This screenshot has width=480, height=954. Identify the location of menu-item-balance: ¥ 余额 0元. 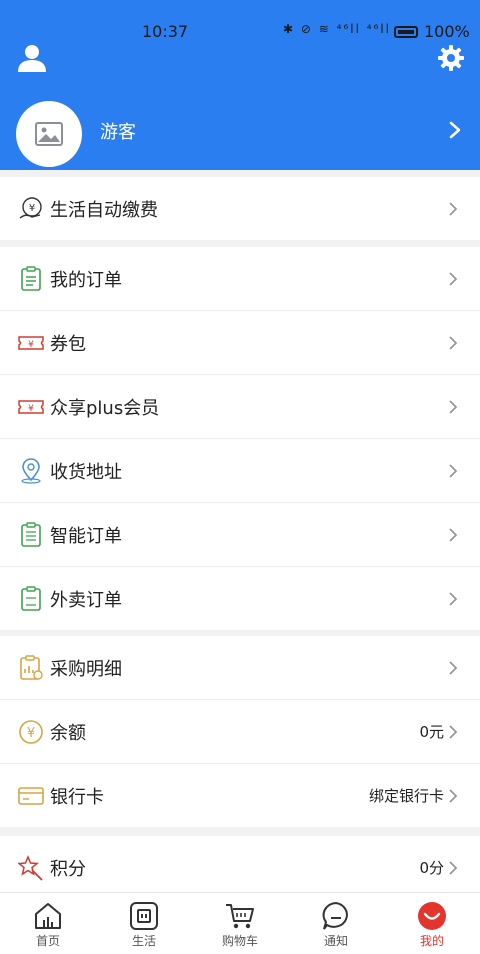
(240, 732).